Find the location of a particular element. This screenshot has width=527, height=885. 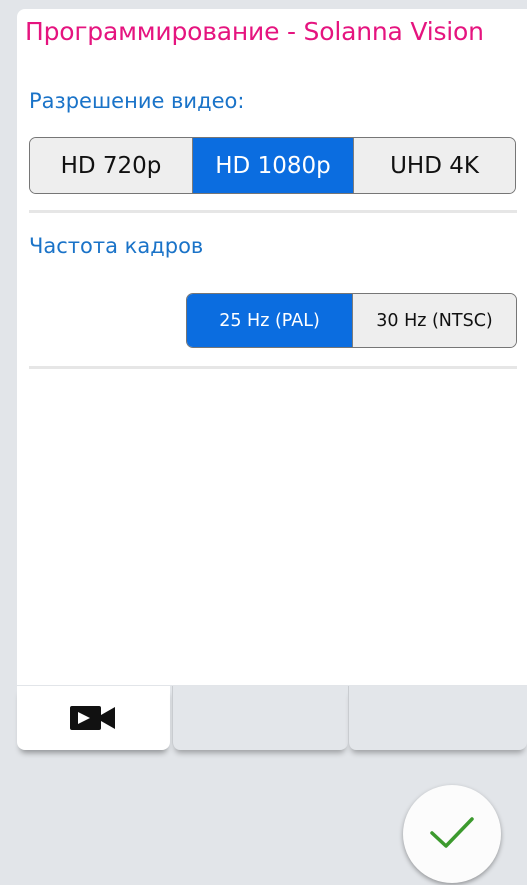

frame-rate-segmented-control: 25 Hz (PAL) 30 Hz (NTSC) is located at coordinates (351, 320).